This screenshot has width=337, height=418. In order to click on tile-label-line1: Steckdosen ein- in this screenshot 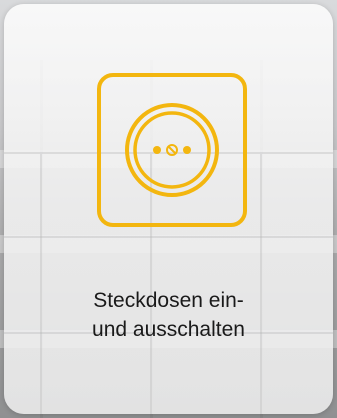, I will do `click(168, 300)`.